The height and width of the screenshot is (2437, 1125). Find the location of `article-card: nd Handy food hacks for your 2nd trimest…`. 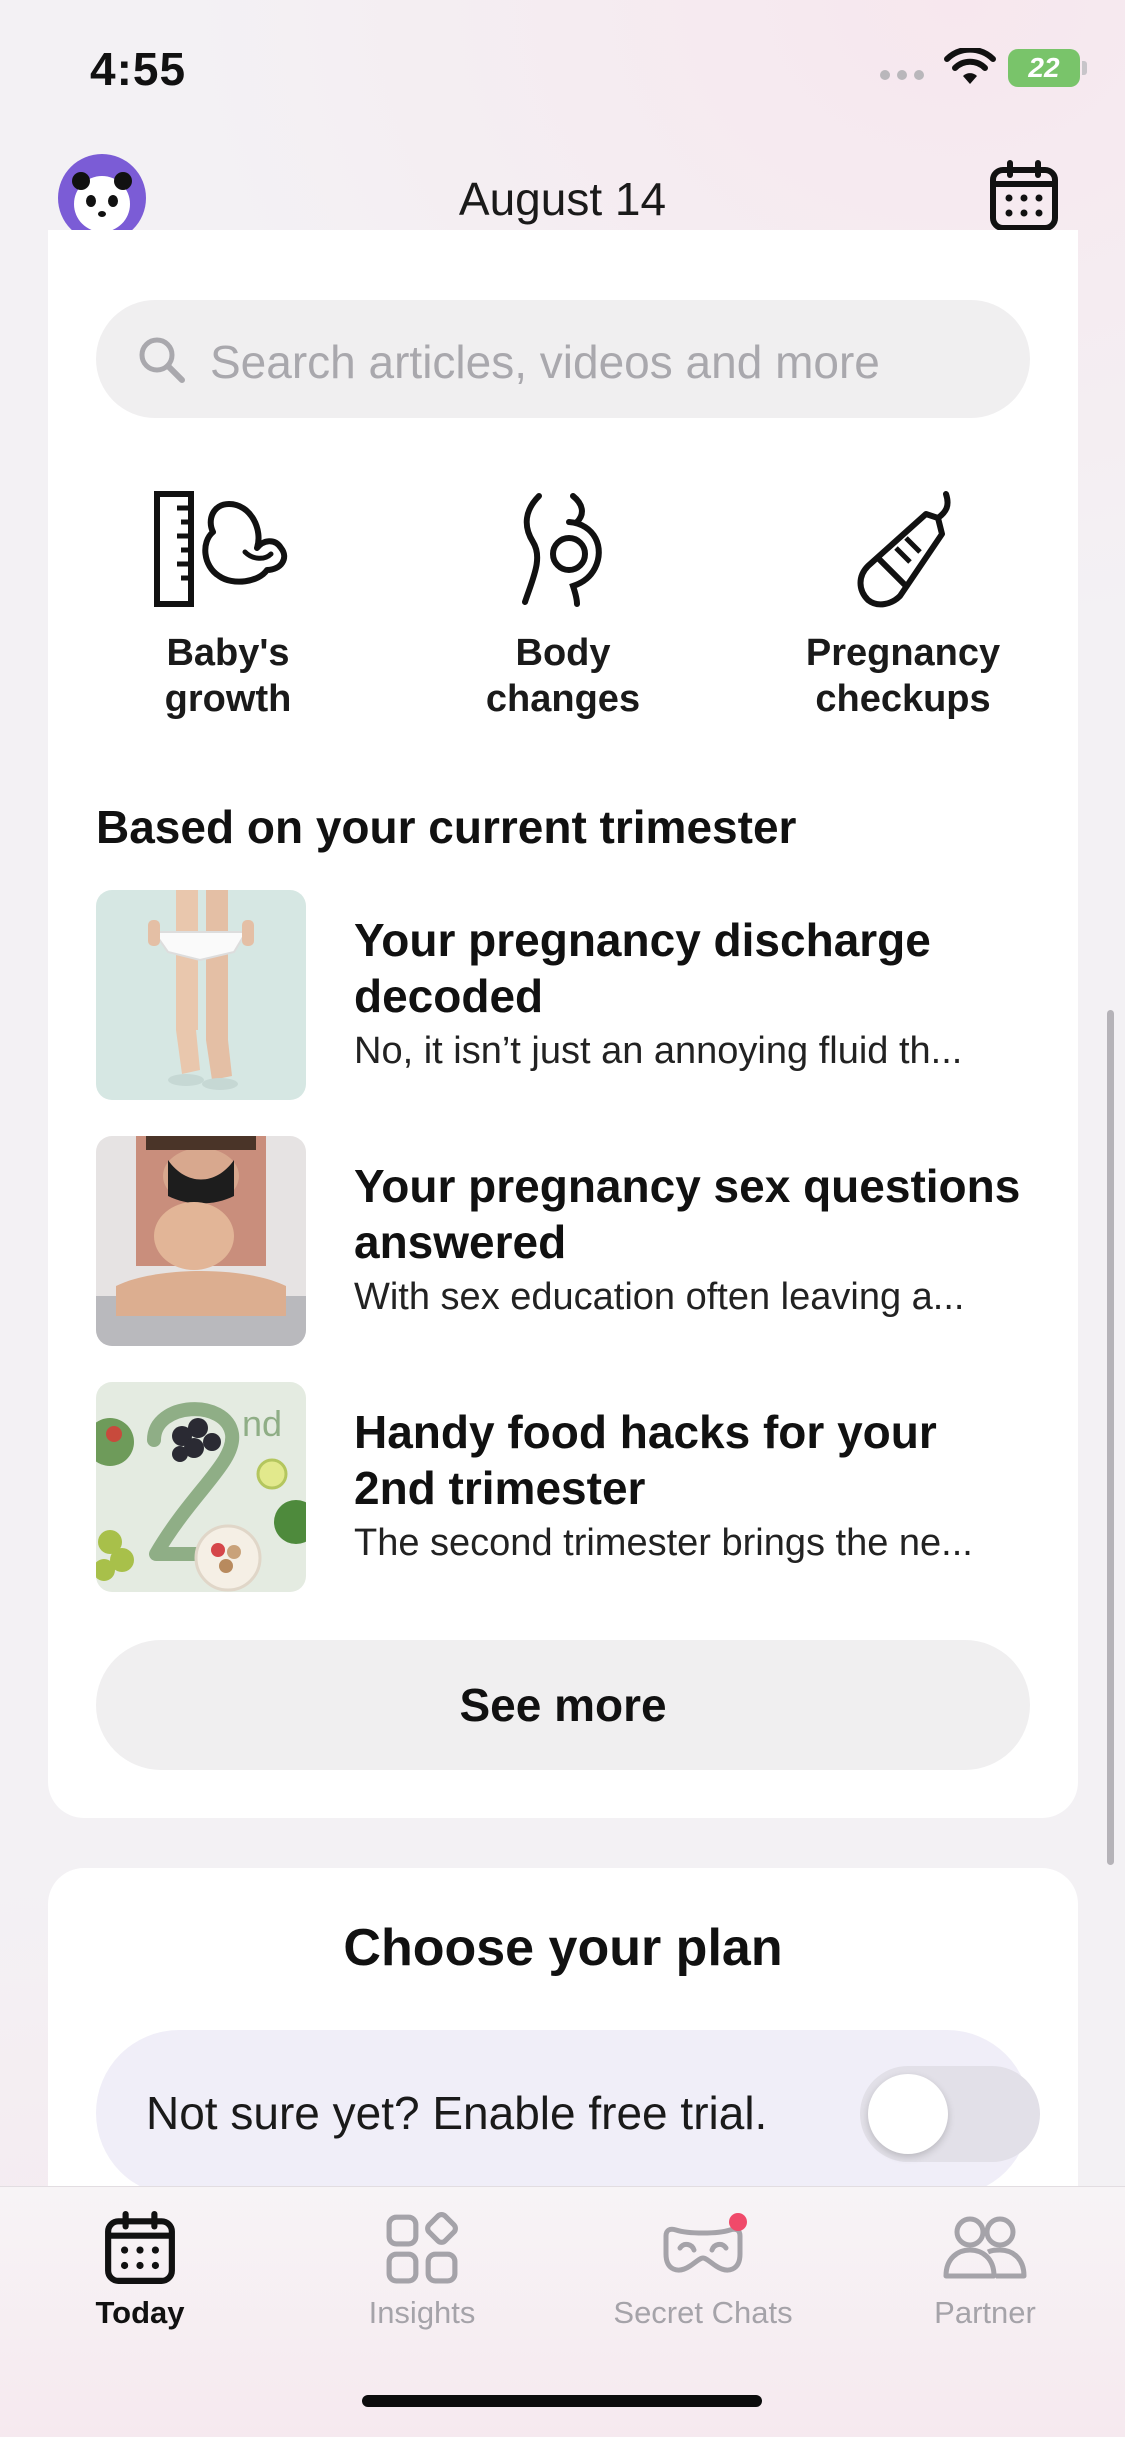

article-card: nd Handy food hacks for your 2nd trimest… is located at coordinates (563, 1487).